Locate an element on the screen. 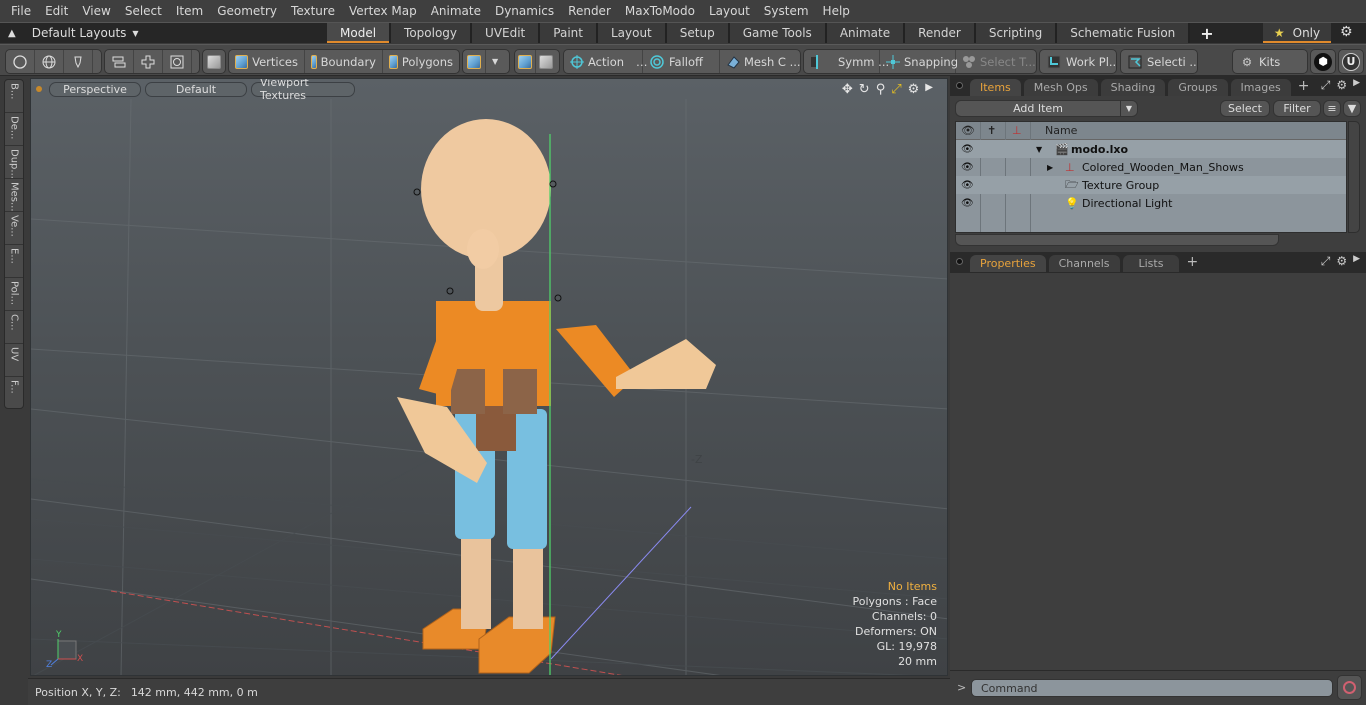 The image size is (1366, 705). select-button: Select is located at coordinates (1245, 108).